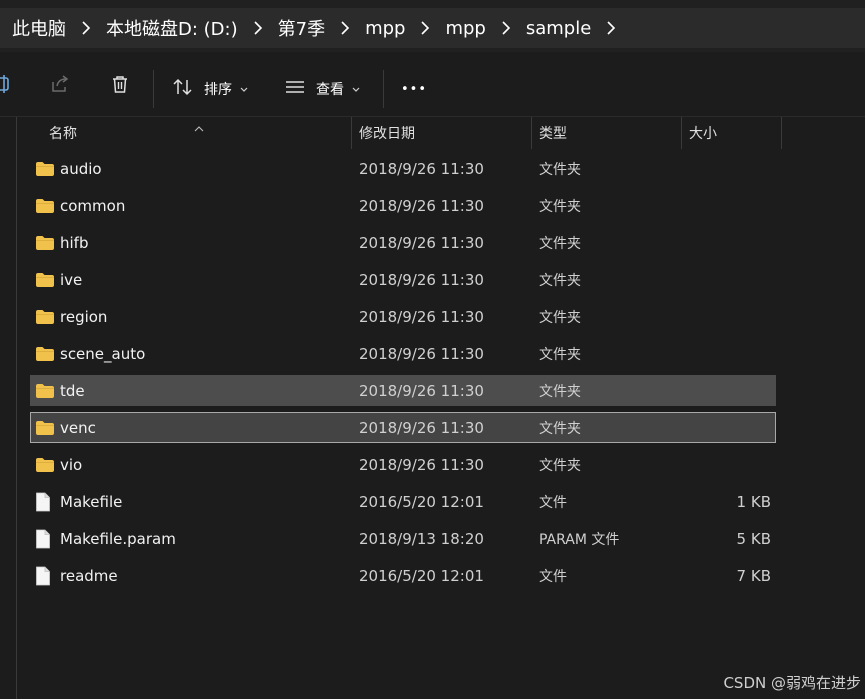  I want to click on file-row-hifb: hifb 2018/9/26 11:30 文件夹, so click(403, 242).